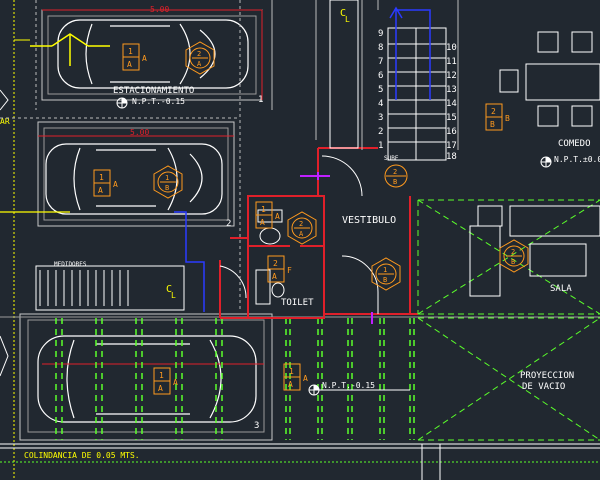  What do you see at coordinates (369, 220) in the screenshot?
I see `vestibulo-label: VESTIBULO` at bounding box center [369, 220].